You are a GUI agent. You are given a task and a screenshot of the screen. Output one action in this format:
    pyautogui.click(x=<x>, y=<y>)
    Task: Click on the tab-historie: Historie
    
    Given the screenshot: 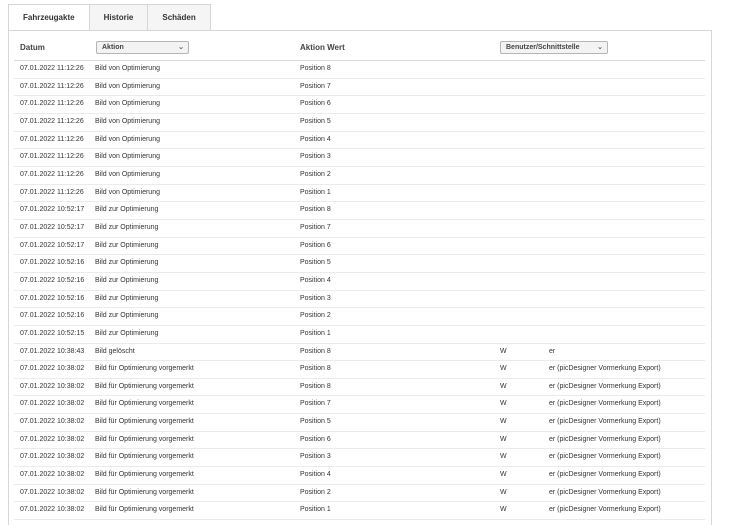 What is the action you would take?
    pyautogui.click(x=118, y=17)
    